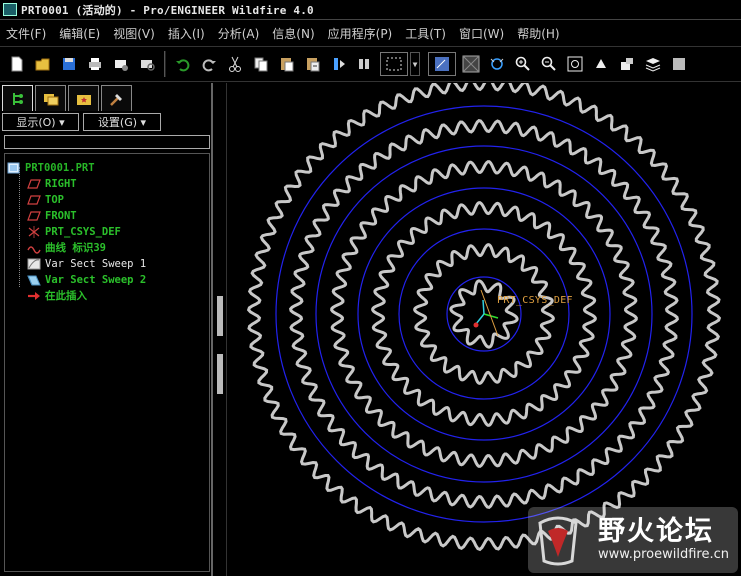 The height and width of the screenshot is (576, 741). I want to click on tree-item-label: TOP, so click(54, 199).